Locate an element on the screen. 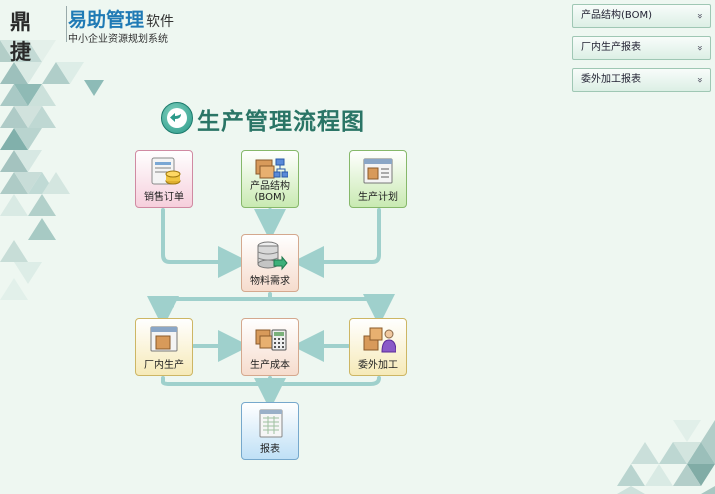 The width and height of the screenshot is (715, 494). node-inhouse-production: 厂内生产 is located at coordinates (164, 347).